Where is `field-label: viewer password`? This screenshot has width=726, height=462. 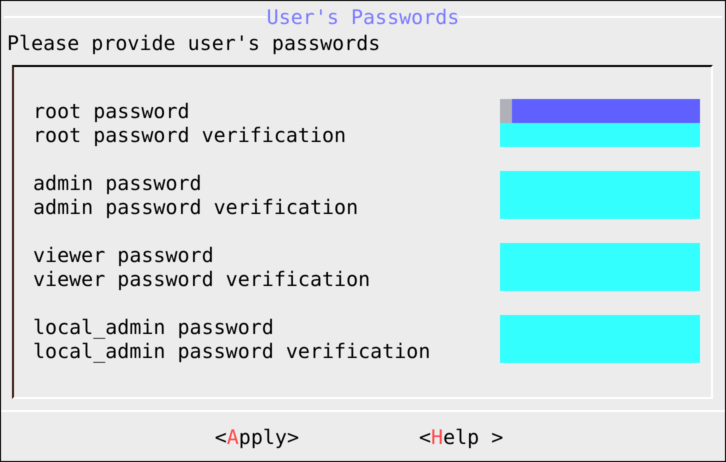
field-label: viewer password is located at coordinates (124, 255).